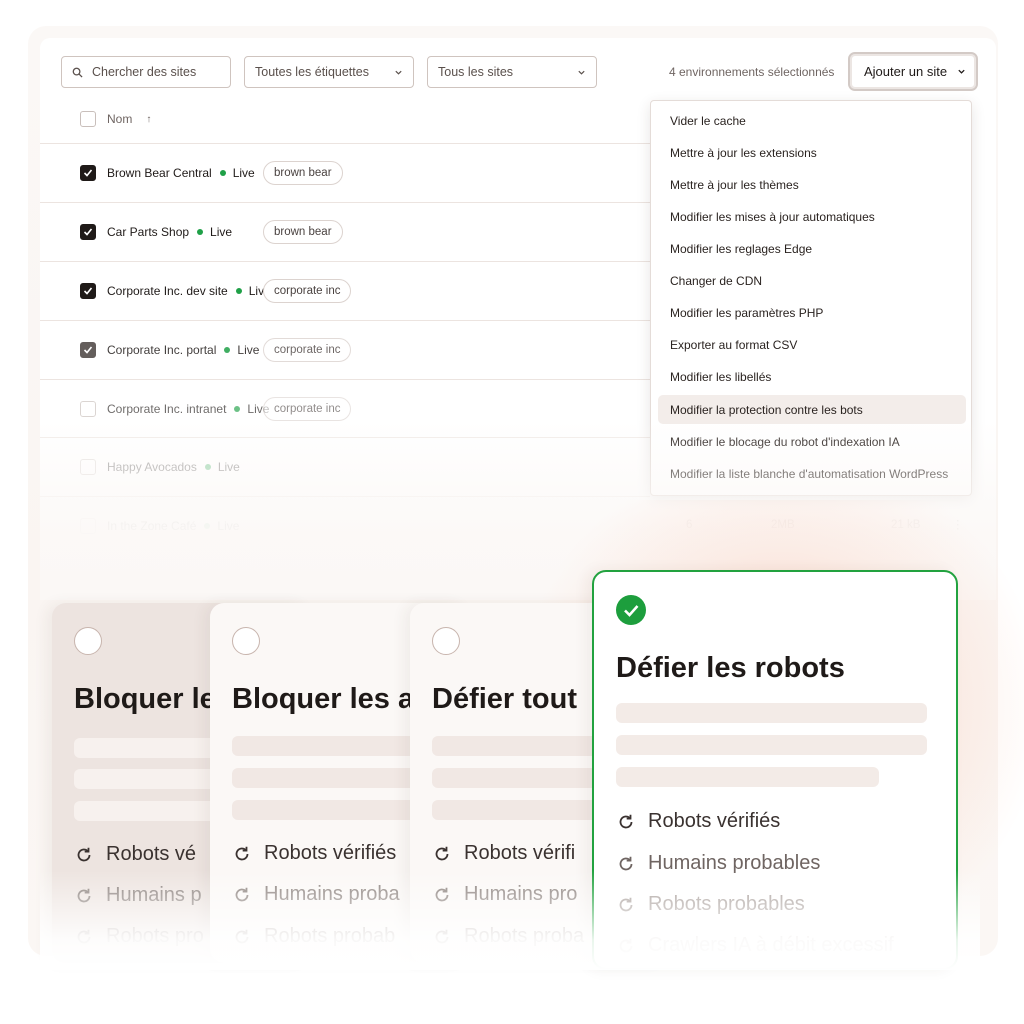 Image resolution: width=1024 pixels, height=1024 pixels. Describe the element at coordinates (512, 72) in the screenshot. I see `sites-filter-select: Tous les sites` at that location.